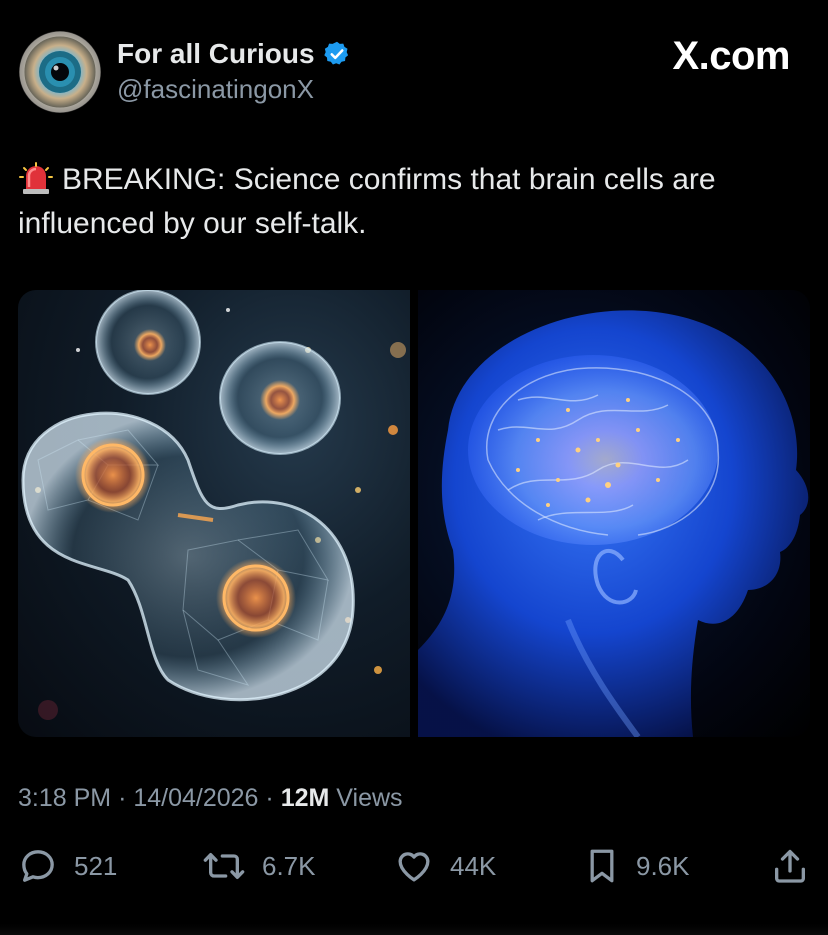 The image size is (828, 935). Describe the element at coordinates (215, 89) in the screenshot. I see `handle: @fascinatingonX` at that location.